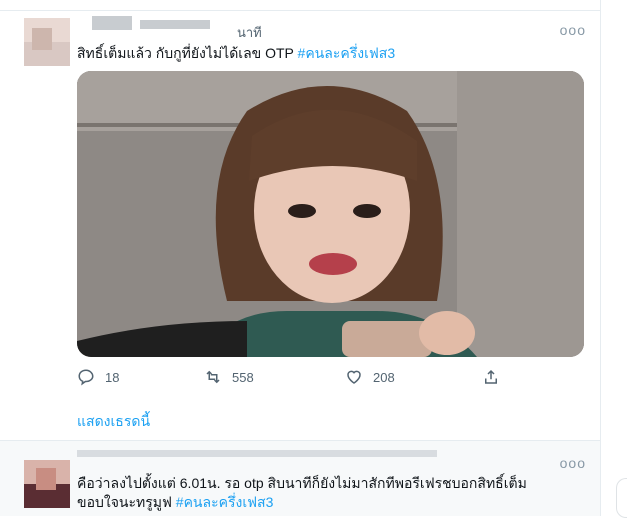 This screenshot has height=518, width=627. Describe the element at coordinates (113, 422) in the screenshot. I see `show-thread-link: แสดงเธรดนี้` at that location.